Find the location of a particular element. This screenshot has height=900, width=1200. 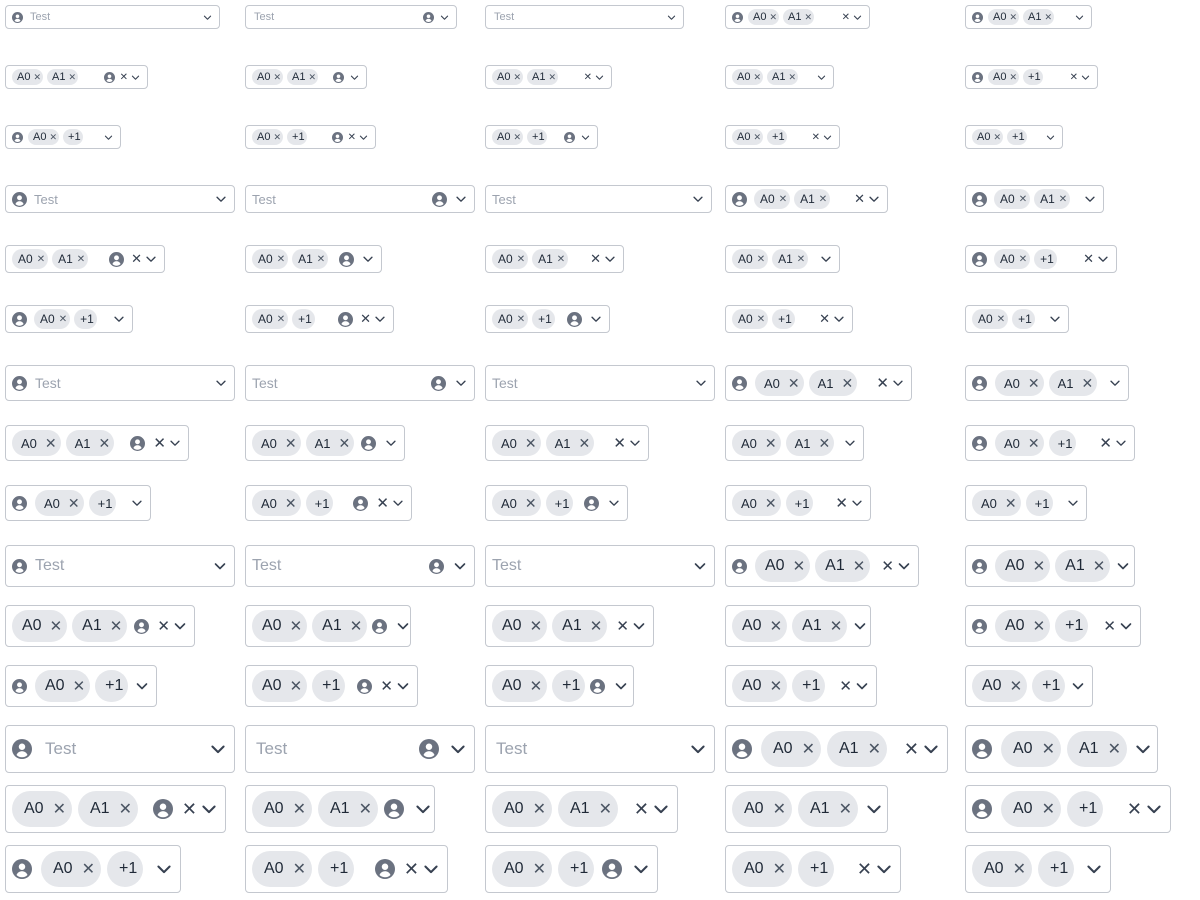

multi-select-r12c2: Test is located at coordinates (600, 749).